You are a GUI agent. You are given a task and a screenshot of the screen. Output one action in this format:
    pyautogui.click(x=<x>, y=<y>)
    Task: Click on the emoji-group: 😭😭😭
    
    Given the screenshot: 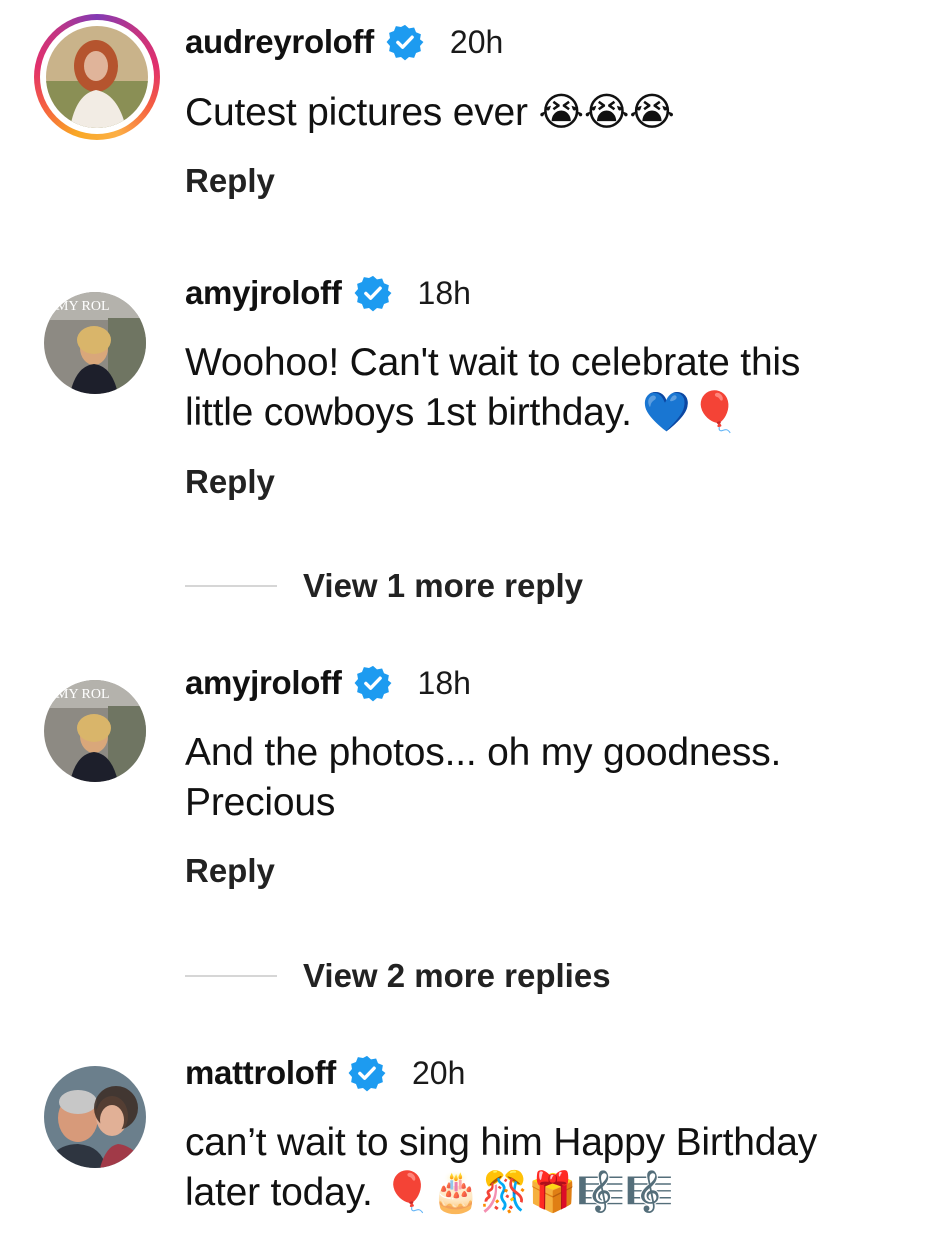 What is the action you would take?
    pyautogui.click(x=606, y=112)
    